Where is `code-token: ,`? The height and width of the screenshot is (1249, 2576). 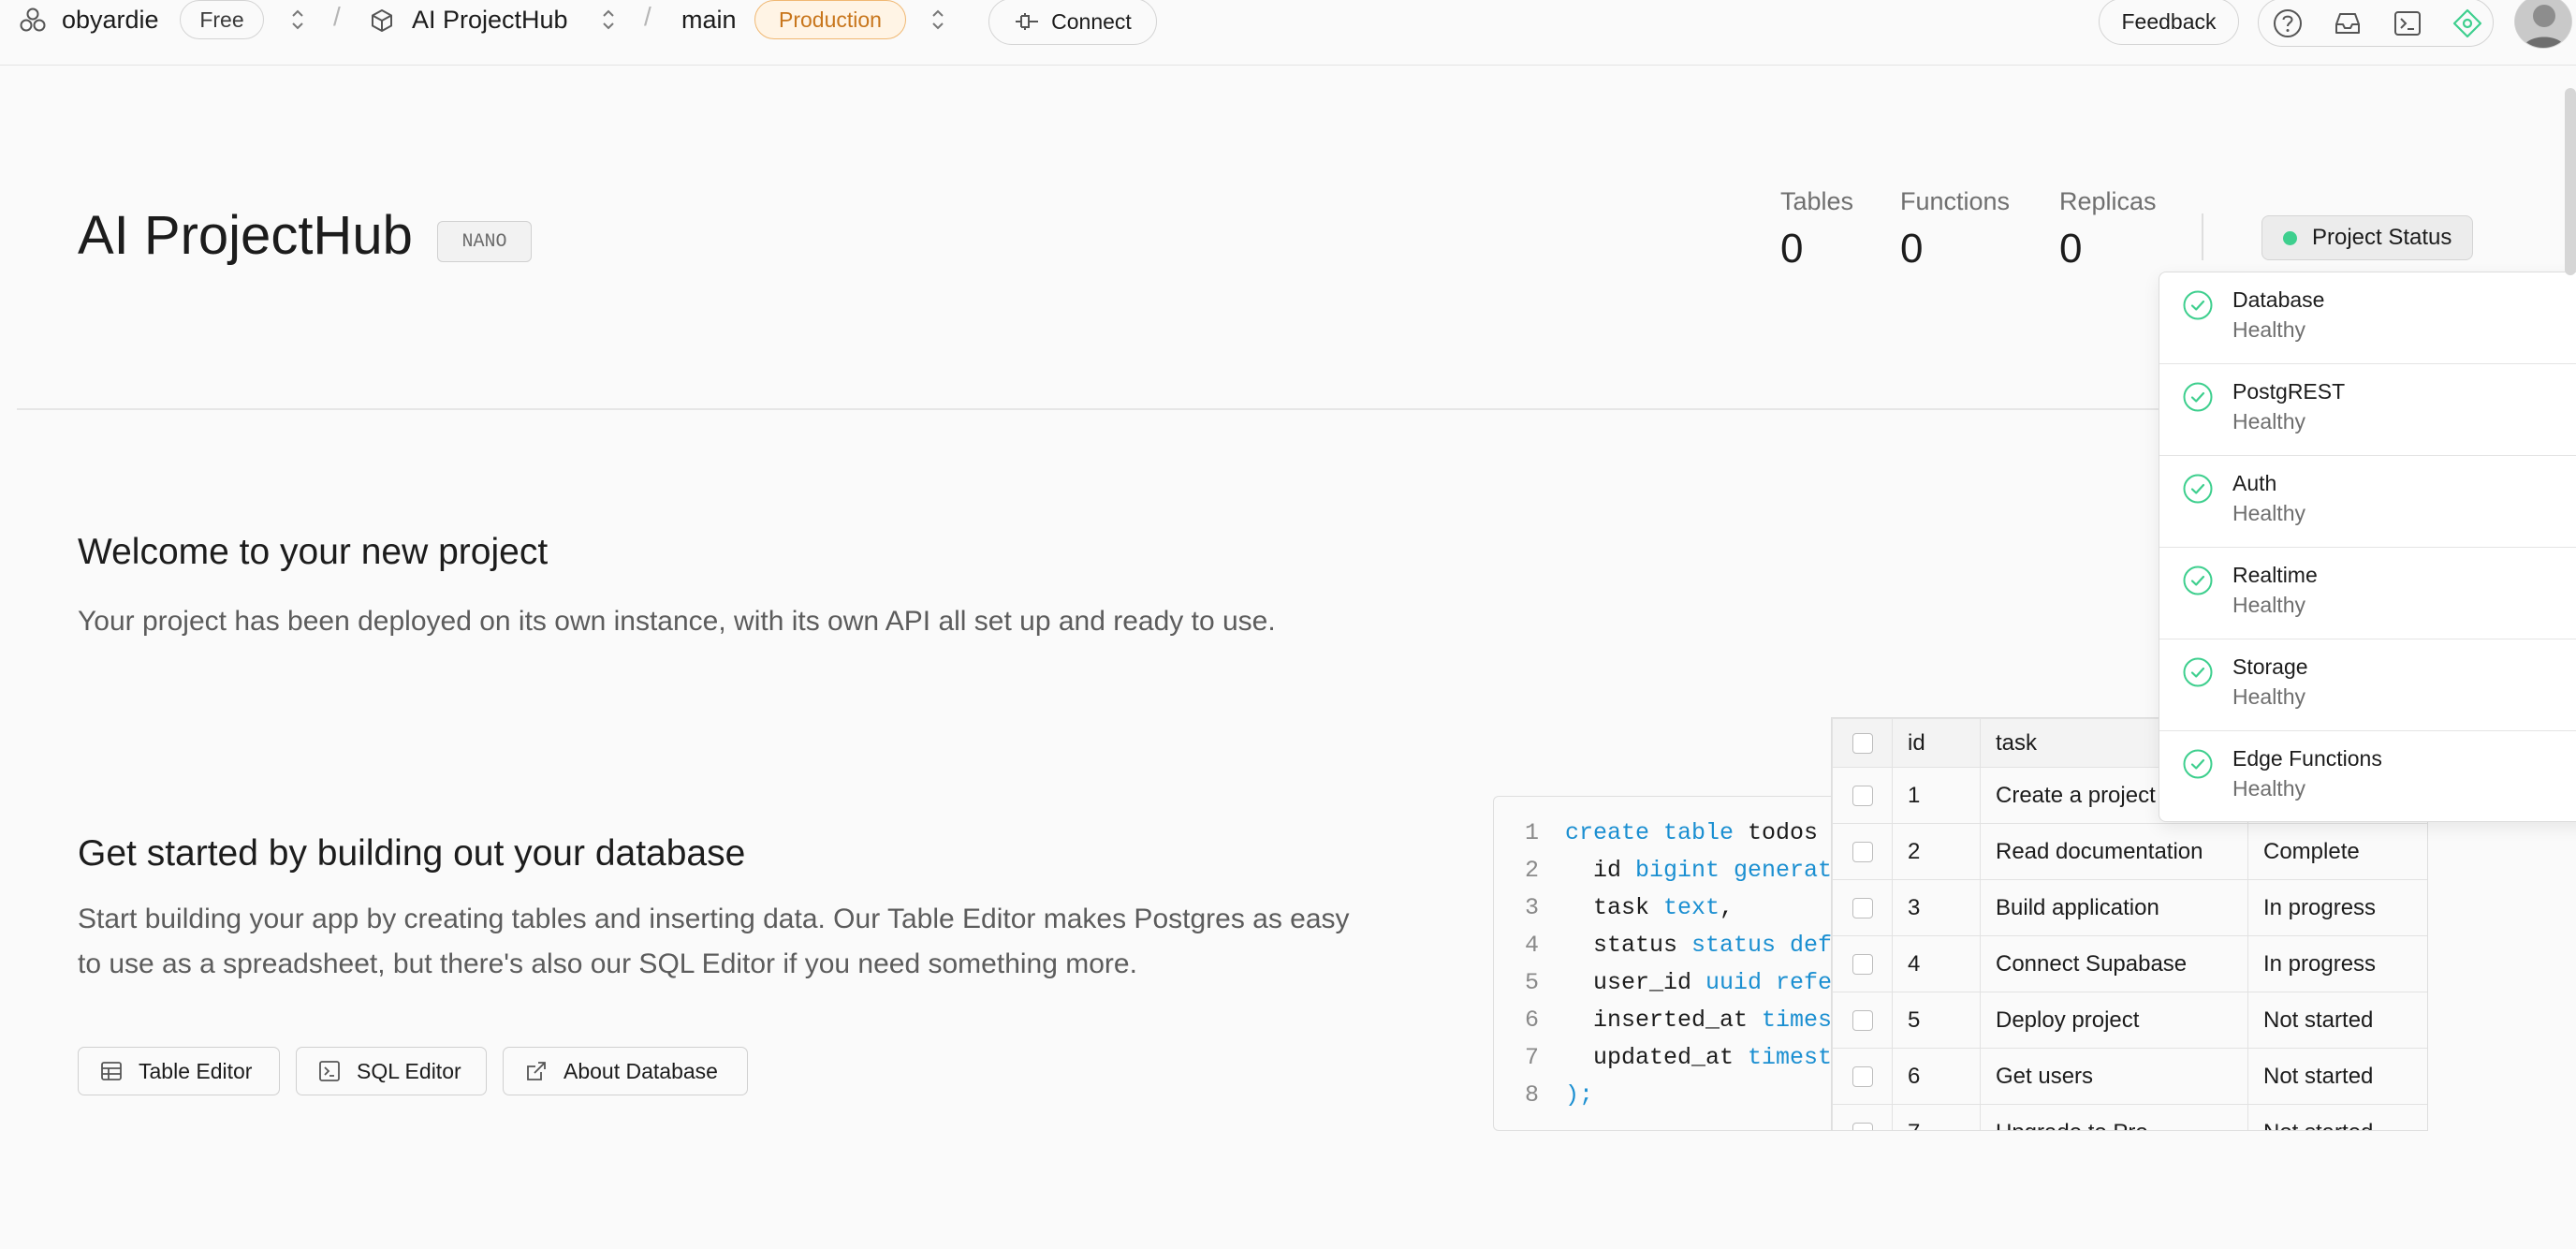
code-token: , is located at coordinates (1727, 907).